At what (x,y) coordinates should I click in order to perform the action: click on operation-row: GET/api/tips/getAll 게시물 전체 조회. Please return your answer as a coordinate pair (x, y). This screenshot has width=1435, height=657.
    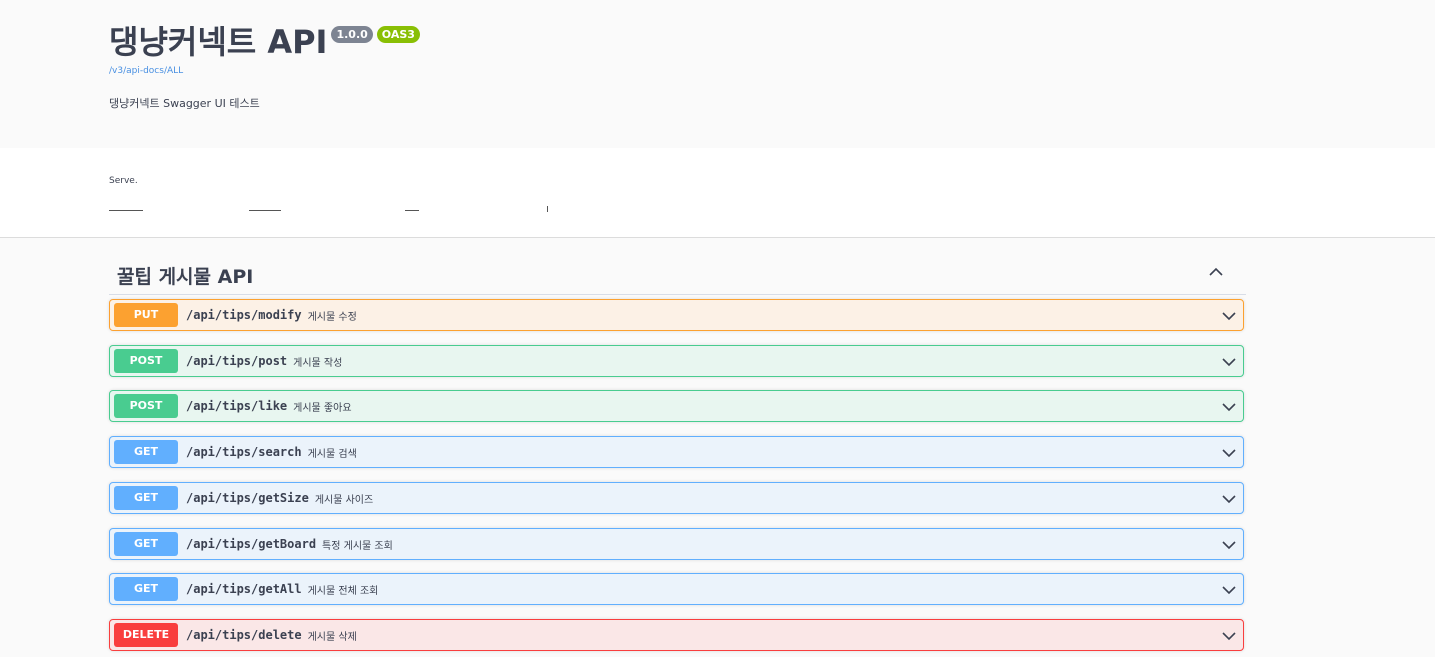
    Looking at the image, I should click on (676, 589).